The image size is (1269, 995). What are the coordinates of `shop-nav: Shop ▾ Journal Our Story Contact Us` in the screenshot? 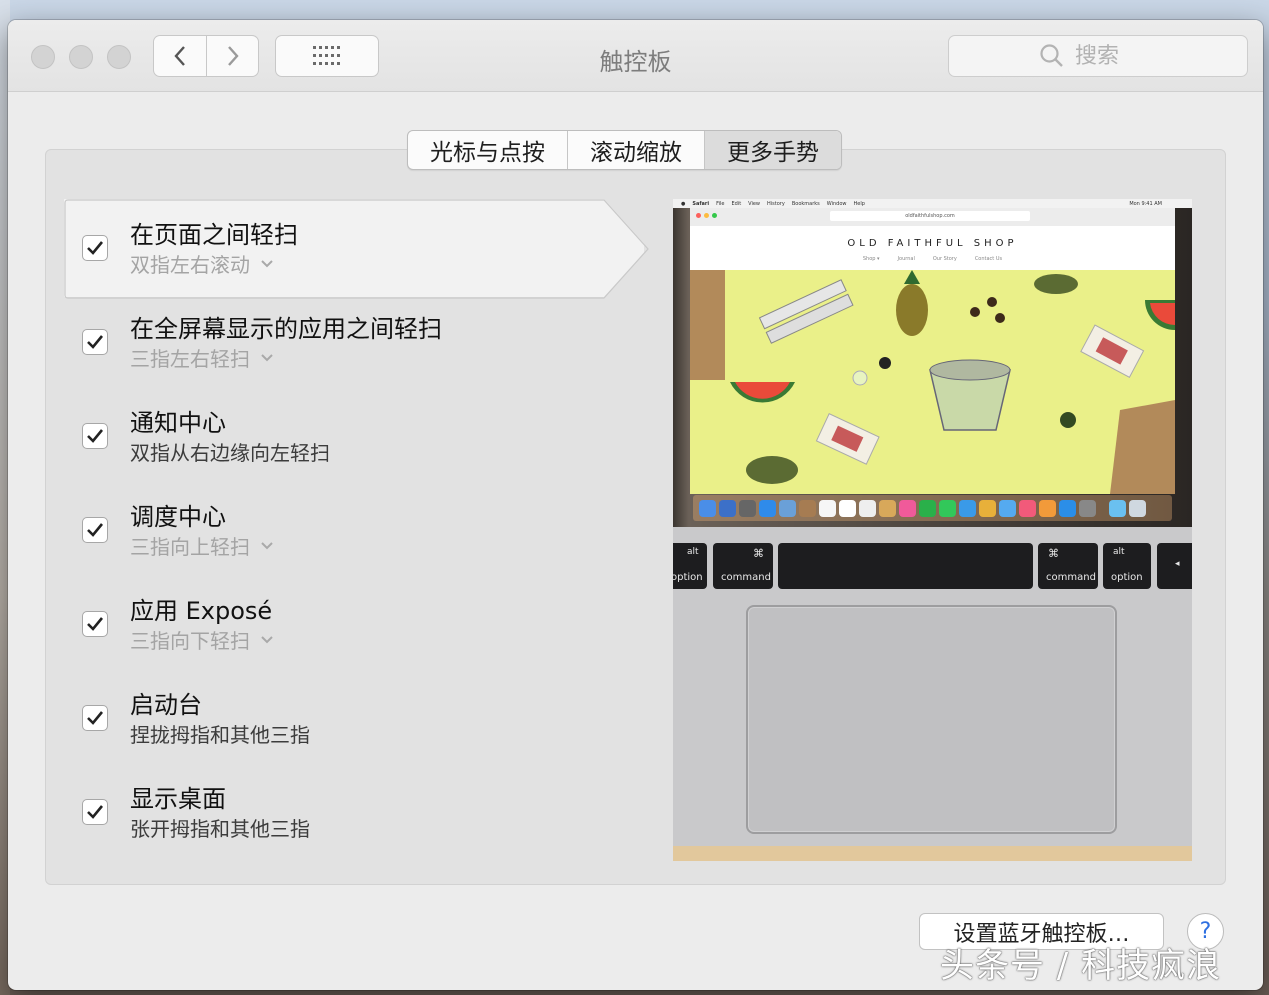 It's located at (932, 259).